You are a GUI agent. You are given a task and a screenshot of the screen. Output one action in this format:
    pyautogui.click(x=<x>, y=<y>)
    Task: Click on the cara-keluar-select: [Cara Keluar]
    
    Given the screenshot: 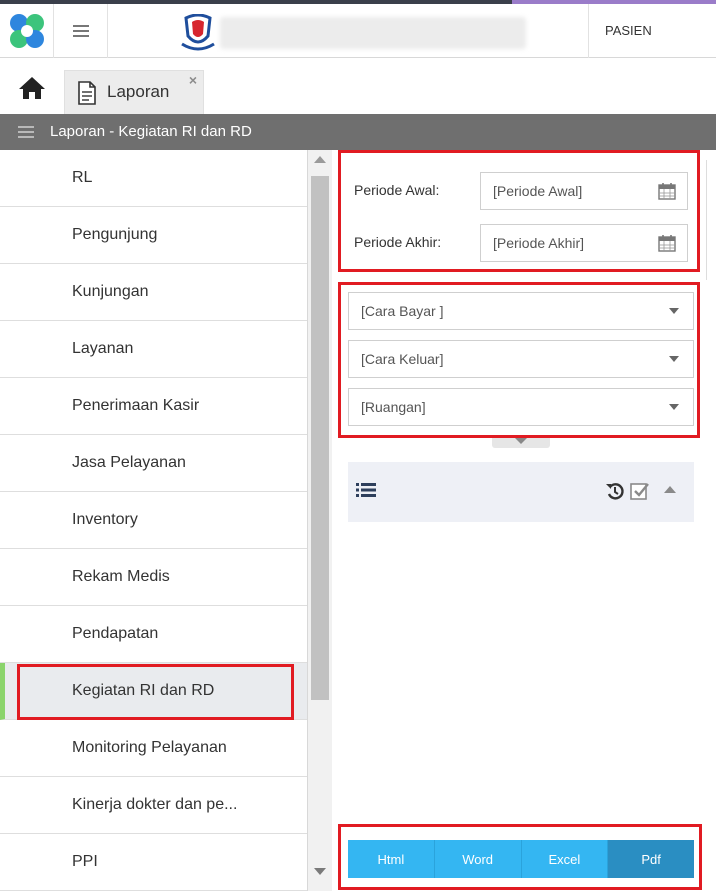 What is the action you would take?
    pyautogui.click(x=521, y=359)
    